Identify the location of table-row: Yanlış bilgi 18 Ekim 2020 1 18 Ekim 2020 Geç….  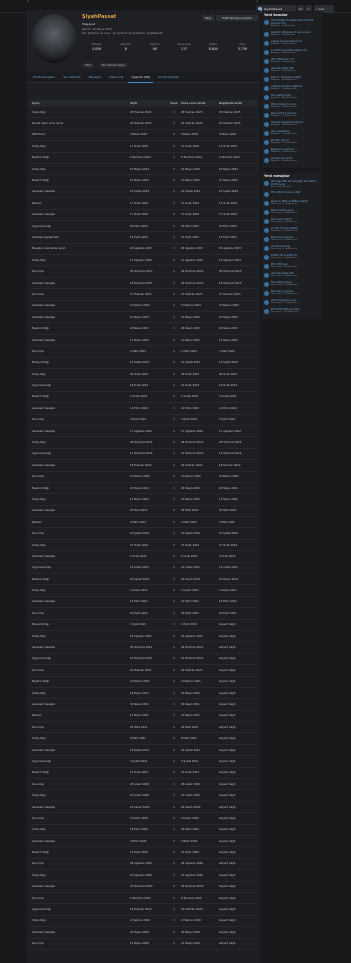
(143, 830).